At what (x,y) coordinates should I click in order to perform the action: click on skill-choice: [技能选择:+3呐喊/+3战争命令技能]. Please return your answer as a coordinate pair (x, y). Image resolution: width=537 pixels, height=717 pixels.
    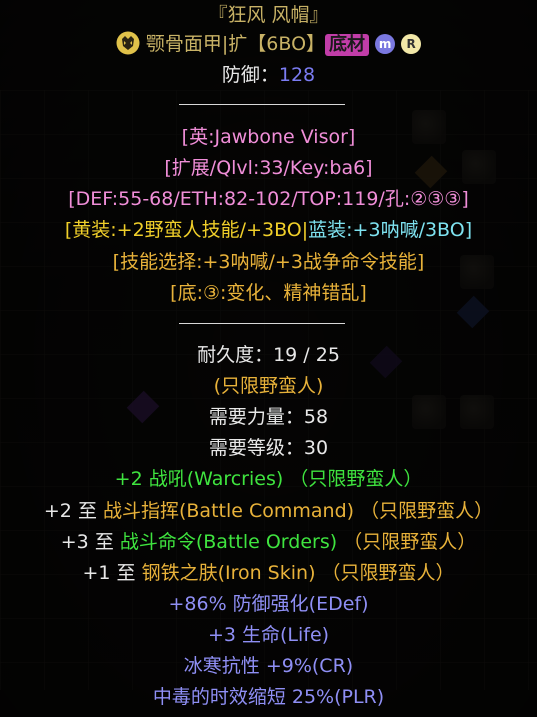
    Looking at the image, I should click on (268, 262).